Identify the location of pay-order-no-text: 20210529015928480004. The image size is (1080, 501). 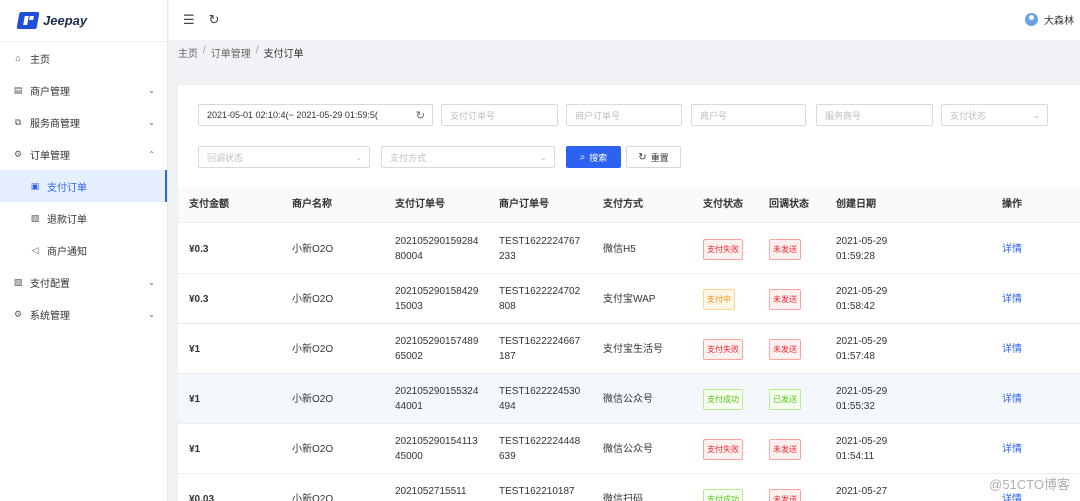
(437, 249).